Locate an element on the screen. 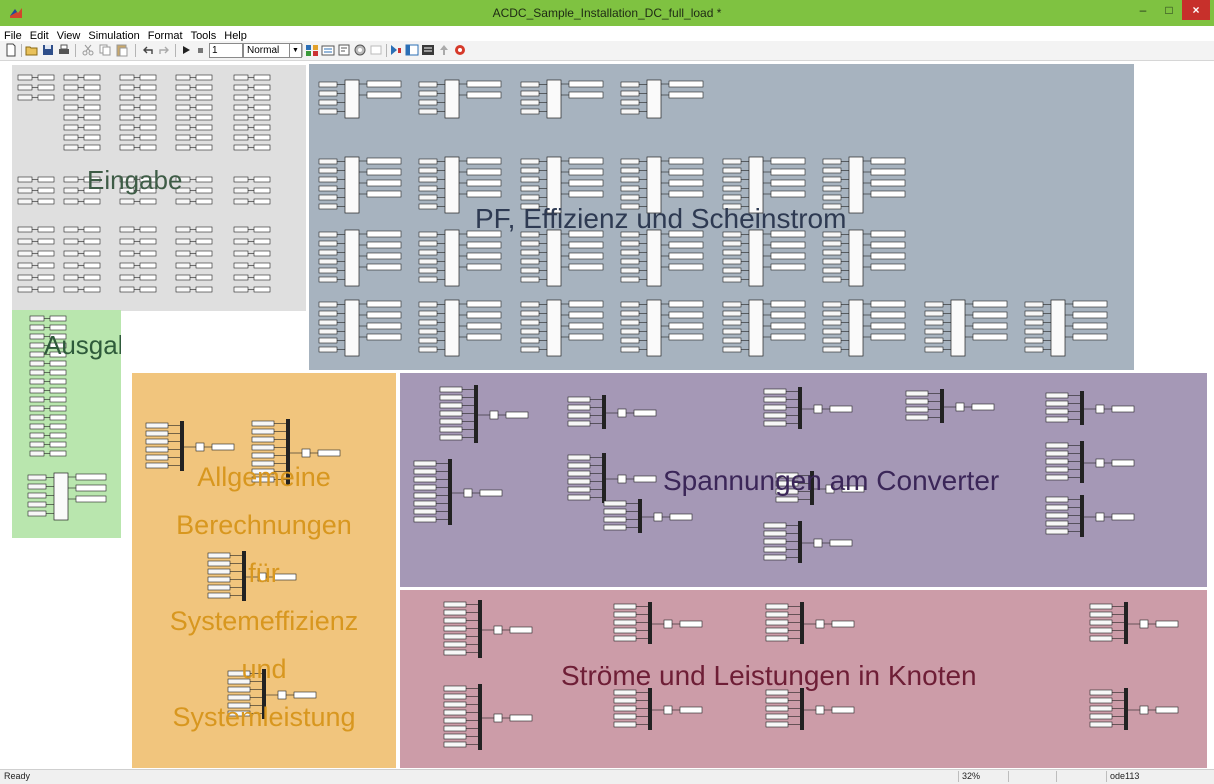 The height and width of the screenshot is (784, 1214). copy-icon is located at coordinates (105, 50).